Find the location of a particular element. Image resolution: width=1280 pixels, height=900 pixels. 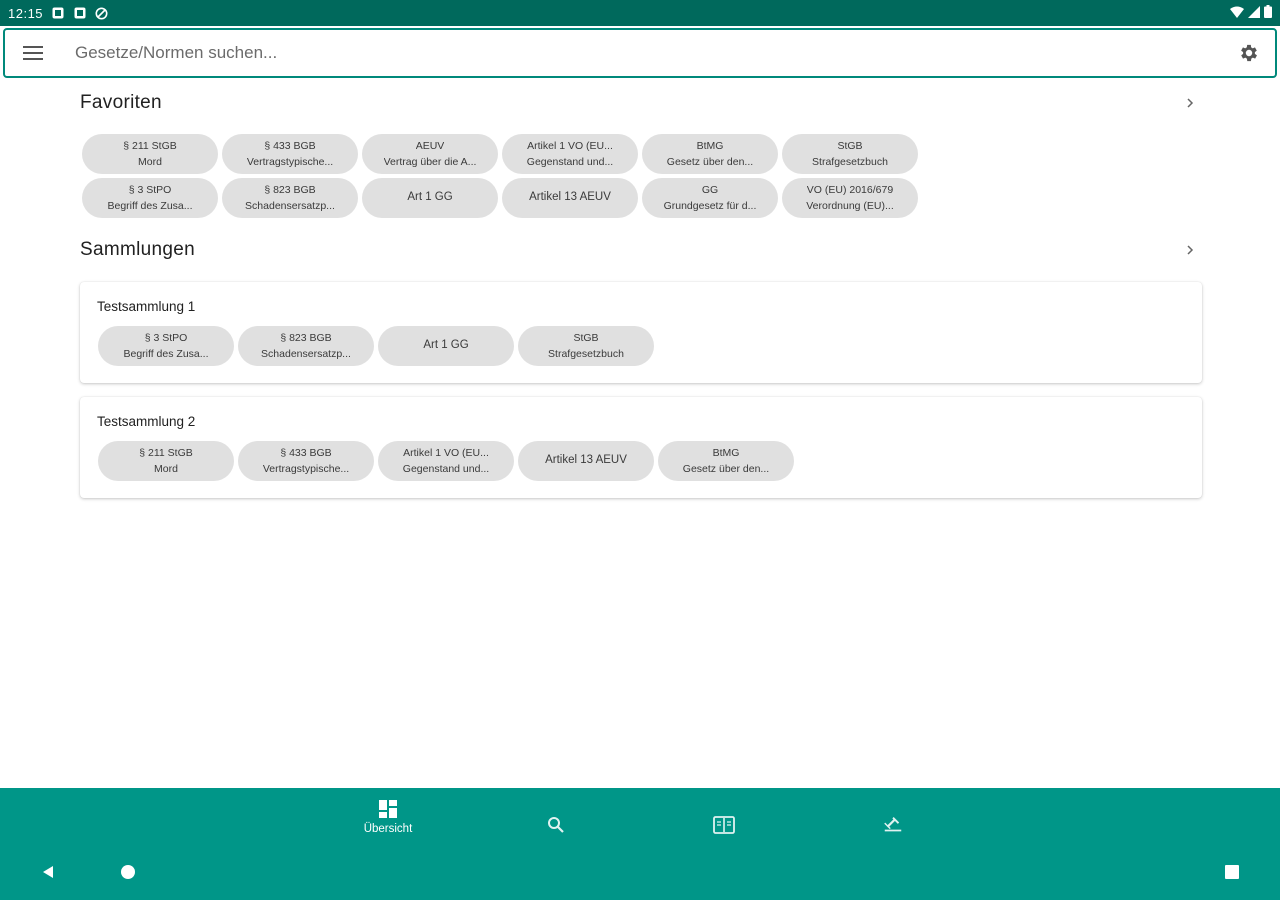

book-icon is located at coordinates (724, 825).